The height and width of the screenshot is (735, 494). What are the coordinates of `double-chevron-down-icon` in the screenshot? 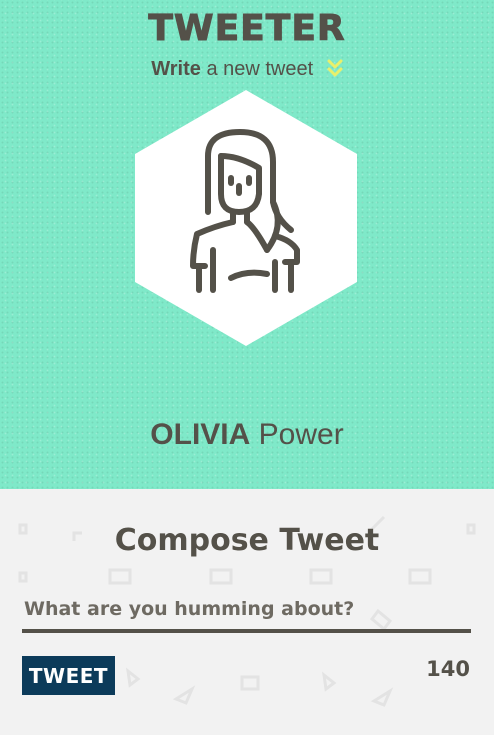 It's located at (335, 68).